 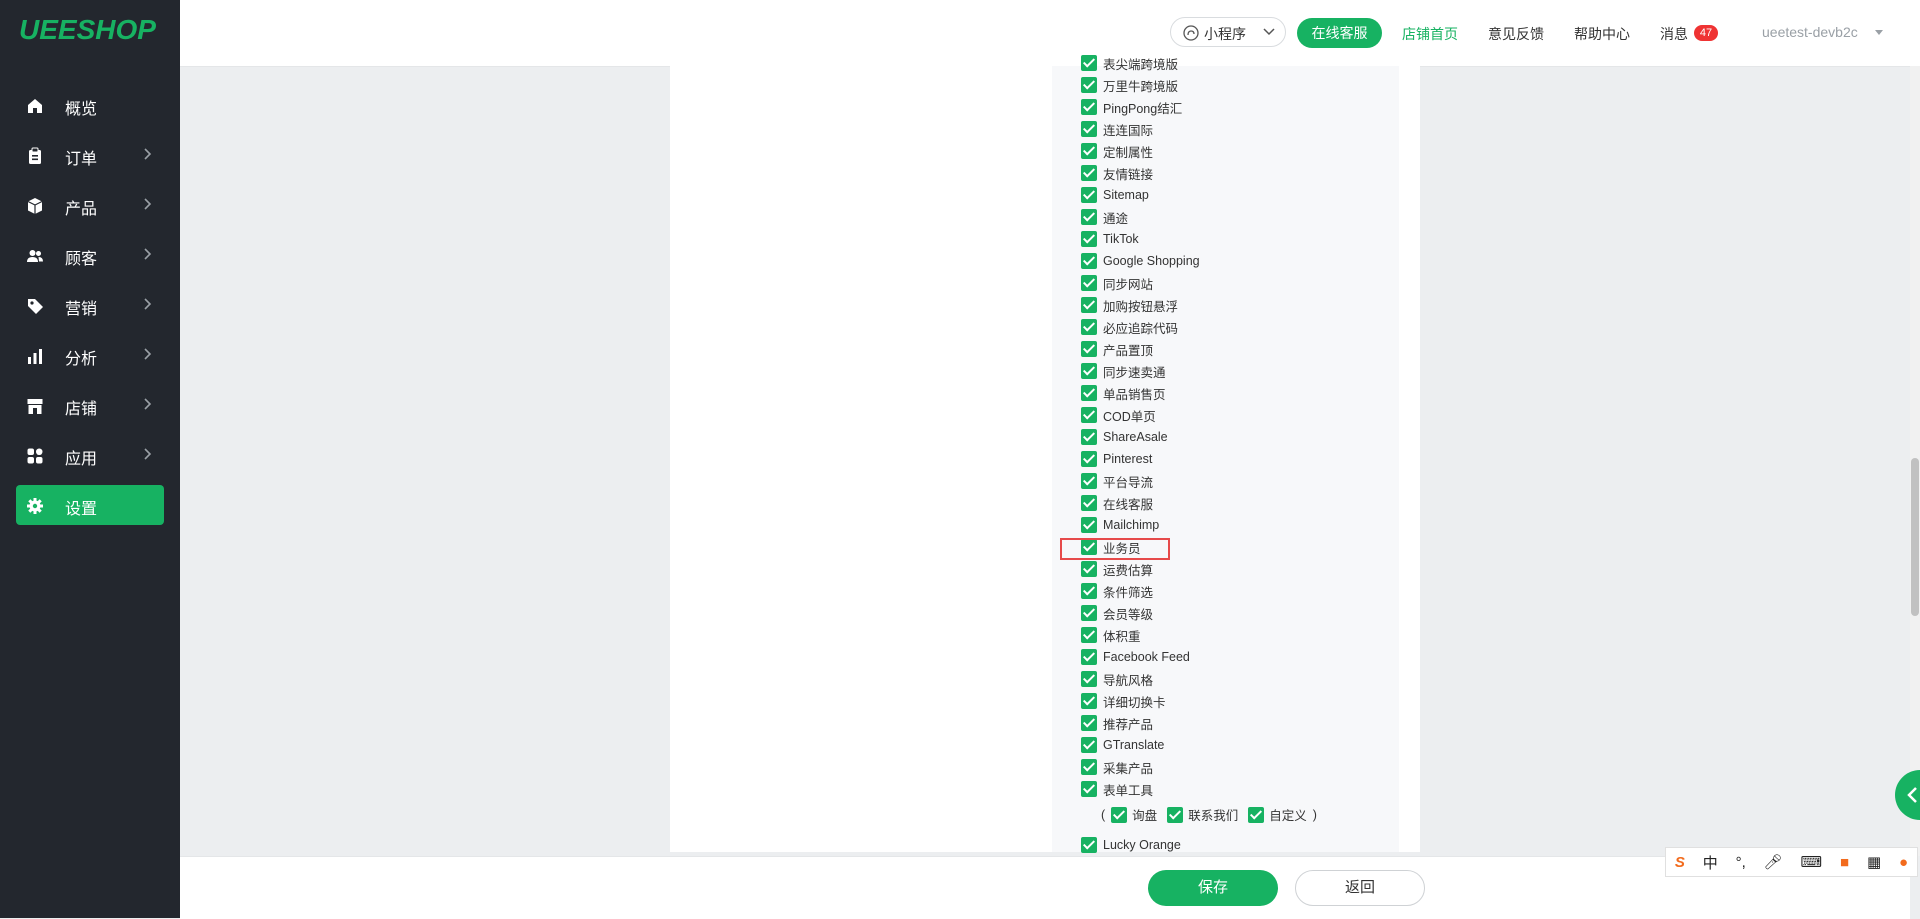 I want to click on sogou-logo-icon: S, so click(x=1680, y=862).